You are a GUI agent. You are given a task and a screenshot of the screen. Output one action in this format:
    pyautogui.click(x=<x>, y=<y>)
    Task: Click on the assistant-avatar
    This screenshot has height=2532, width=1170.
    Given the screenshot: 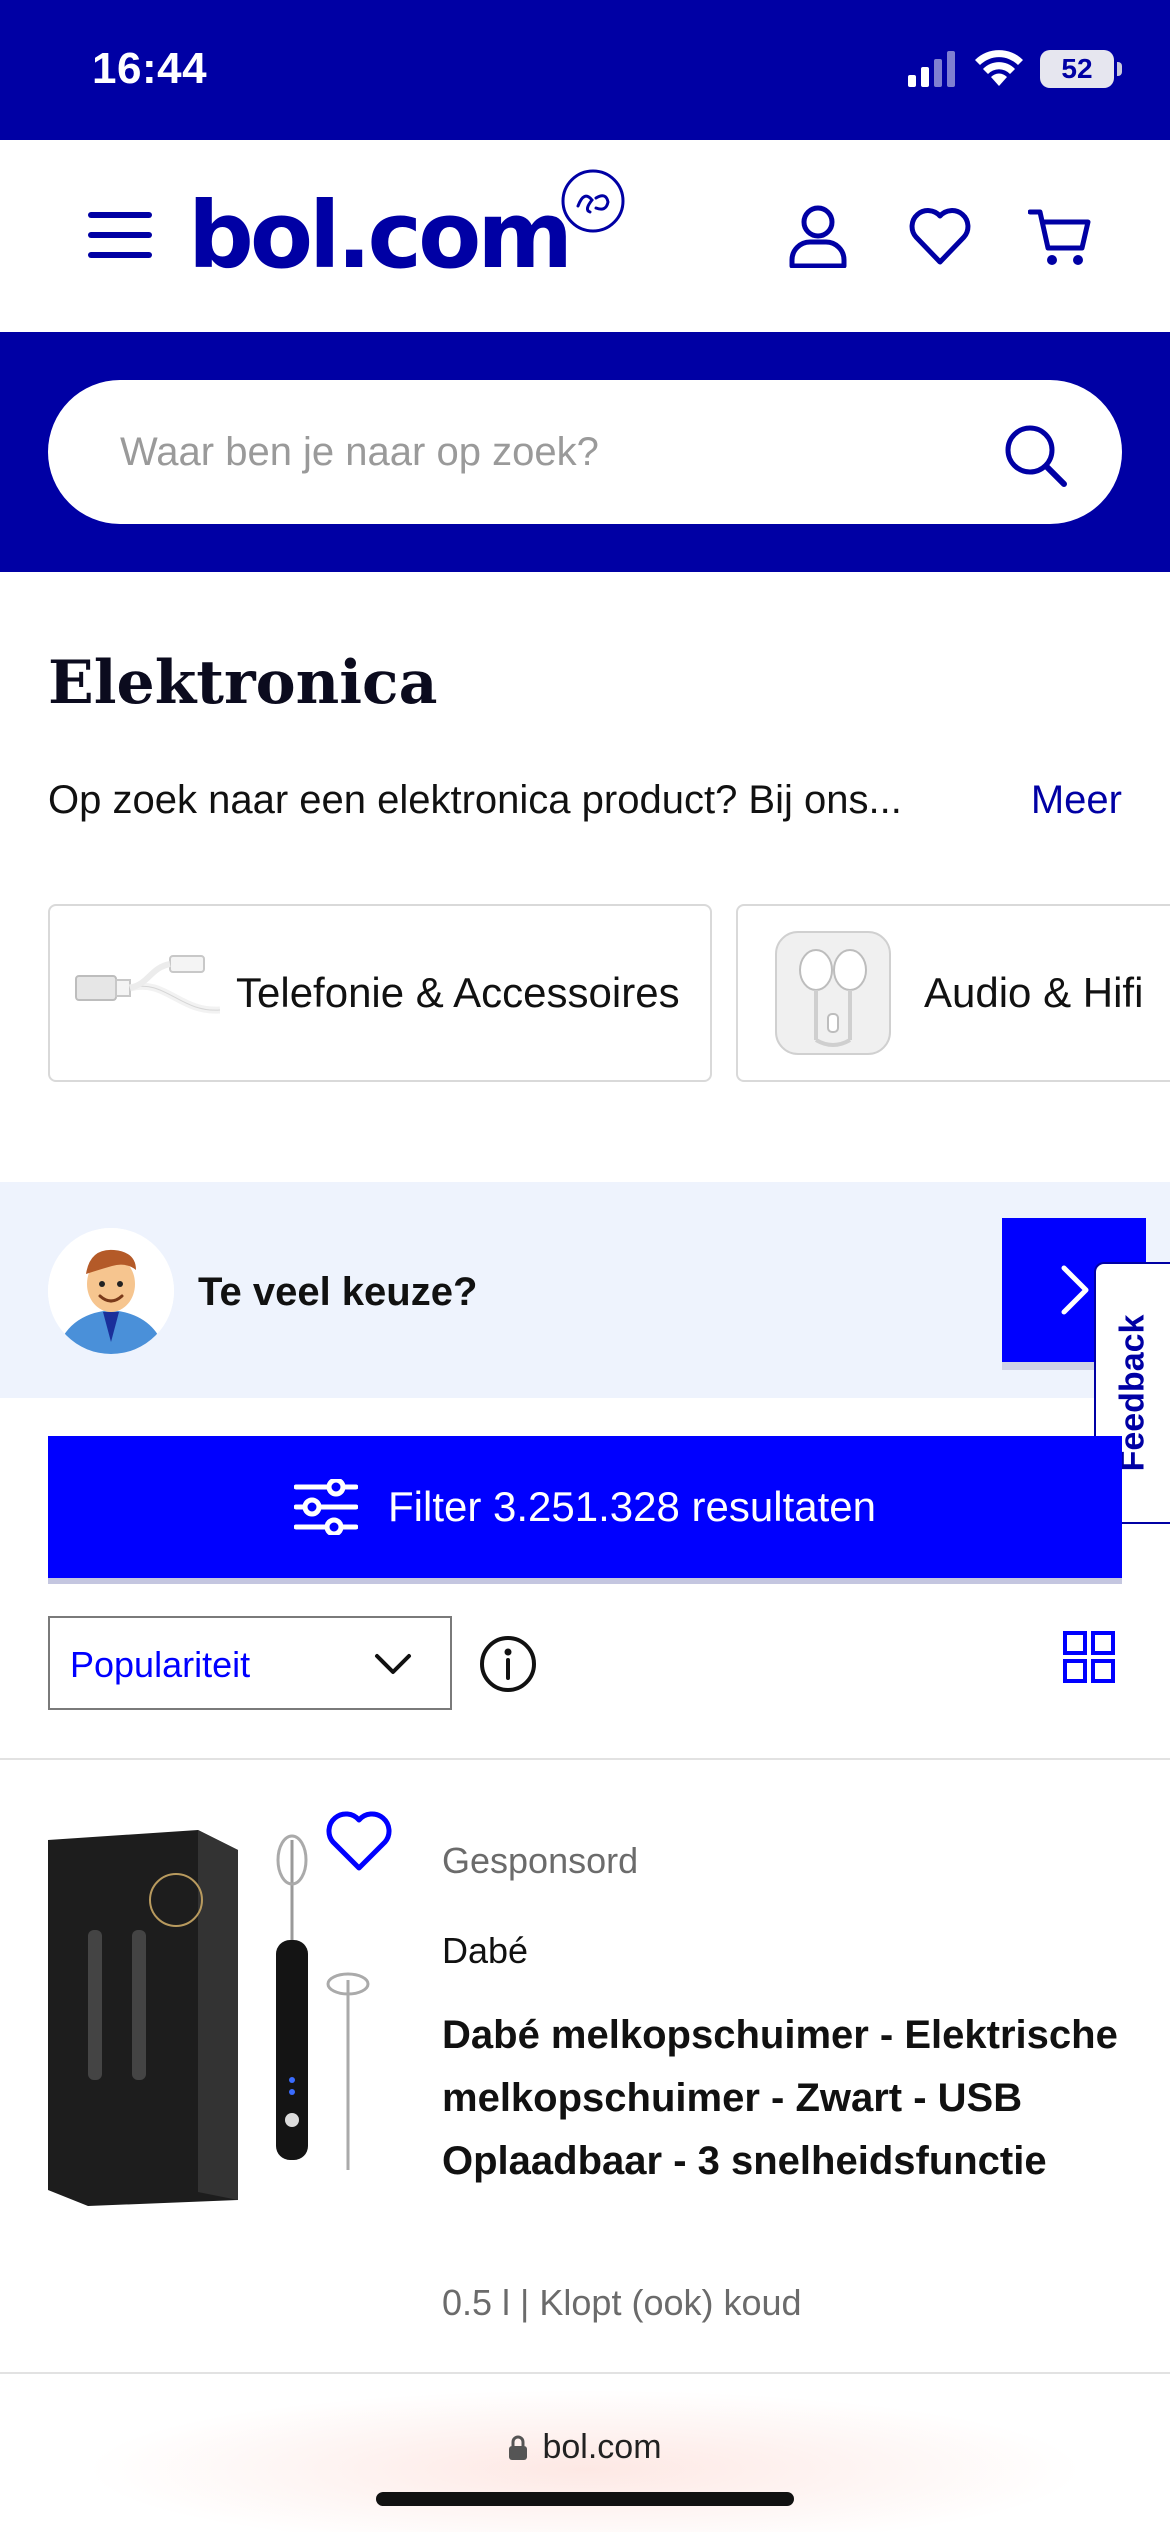 What is the action you would take?
    pyautogui.click(x=111, y=1291)
    